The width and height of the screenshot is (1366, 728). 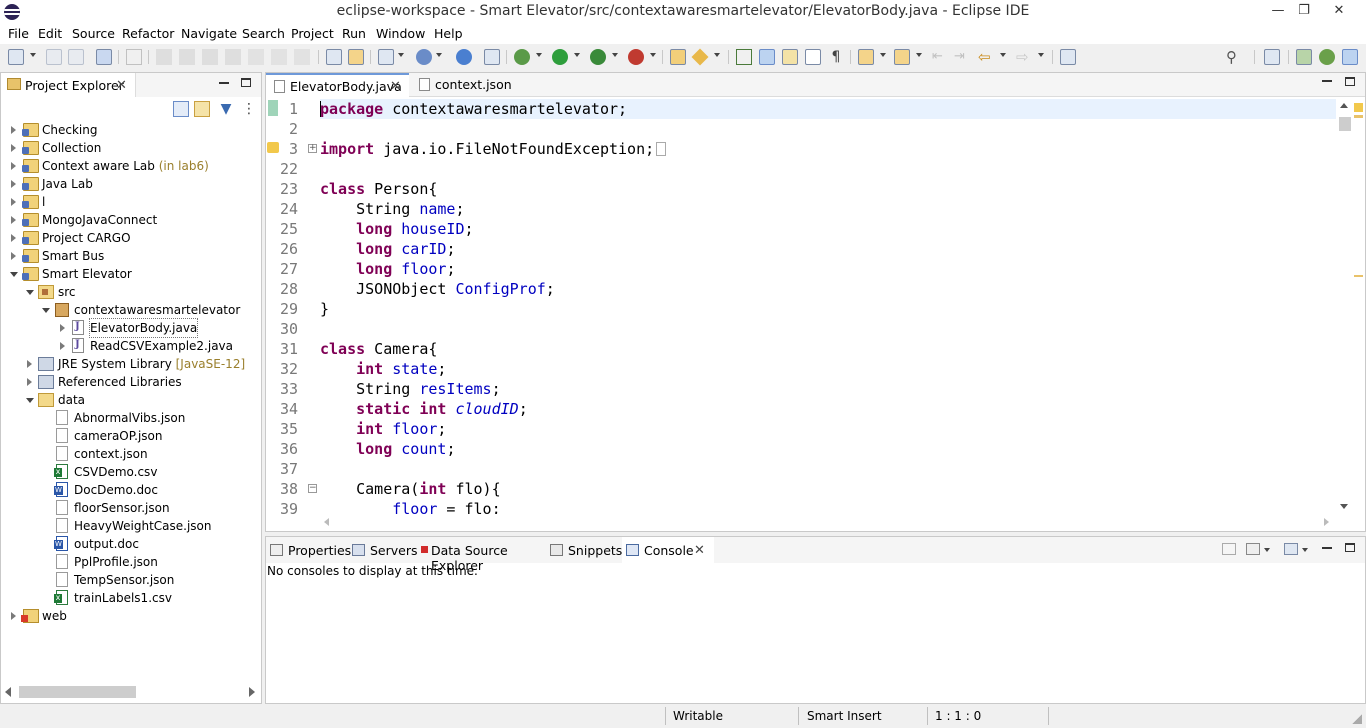 I want to click on code-line: package contextawaresmartelevator;, so click(x=828, y=109).